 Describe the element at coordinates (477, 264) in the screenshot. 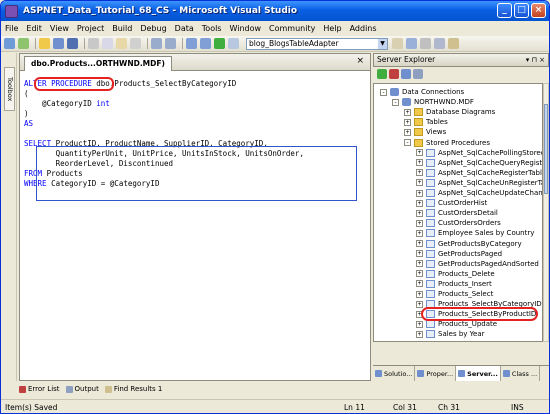

I see `tree-node: + GetProductsPagedAndSorted` at that location.